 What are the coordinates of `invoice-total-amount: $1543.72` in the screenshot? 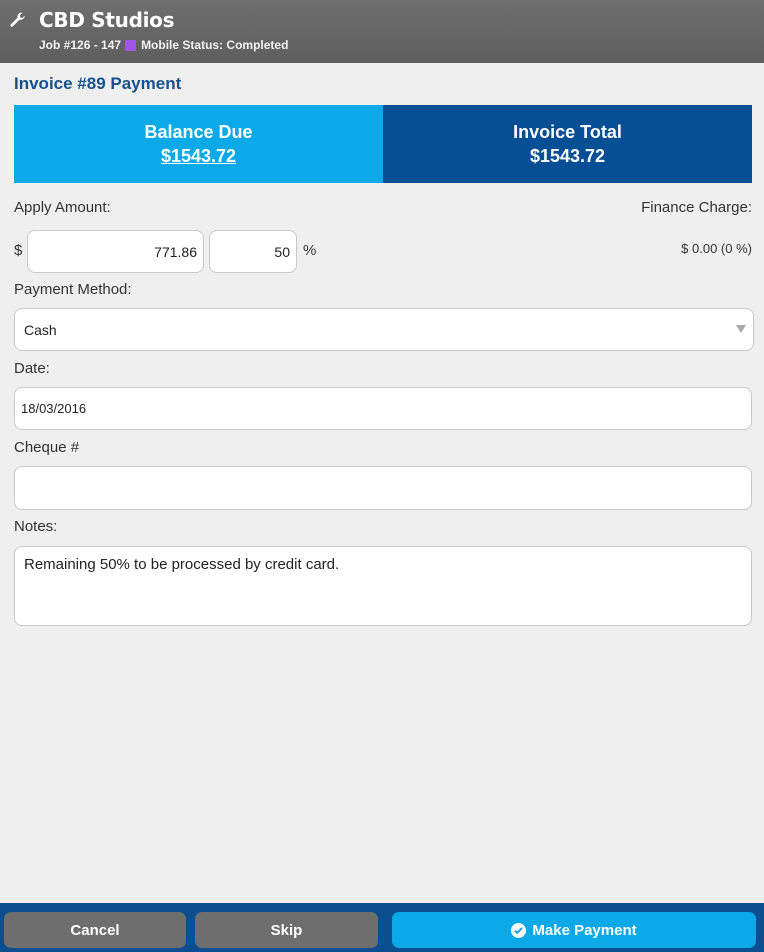 It's located at (567, 156).